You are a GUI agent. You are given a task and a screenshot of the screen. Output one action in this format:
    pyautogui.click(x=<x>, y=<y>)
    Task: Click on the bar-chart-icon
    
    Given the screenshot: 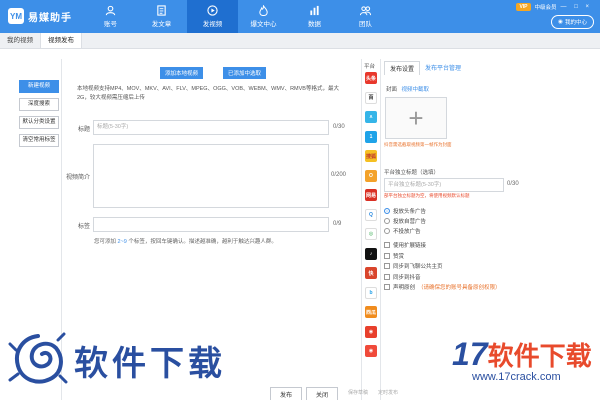 What is the action you would take?
    pyautogui.click(x=314, y=10)
    